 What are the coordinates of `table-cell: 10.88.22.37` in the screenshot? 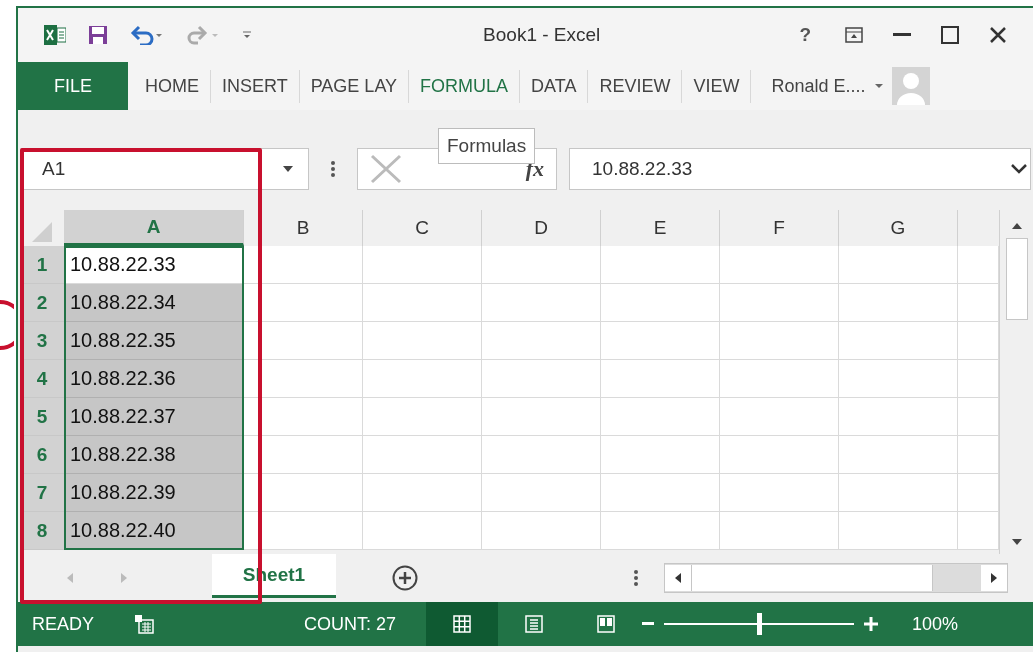 It's located at (154, 417).